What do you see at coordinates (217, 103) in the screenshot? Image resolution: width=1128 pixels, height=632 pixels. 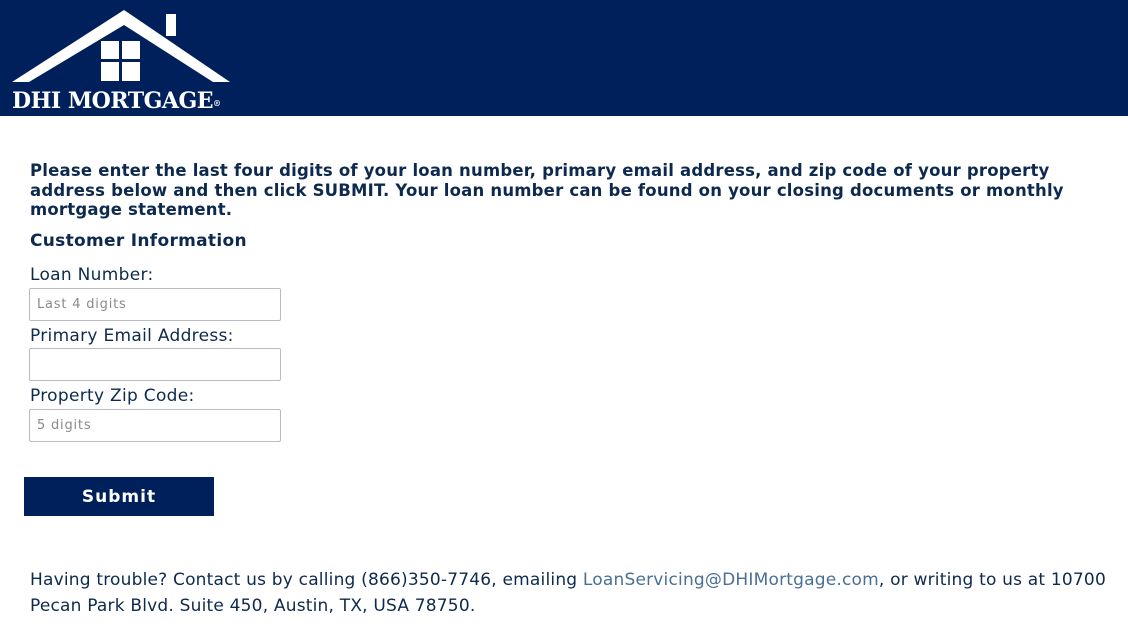 I see `registered-mark: ®` at bounding box center [217, 103].